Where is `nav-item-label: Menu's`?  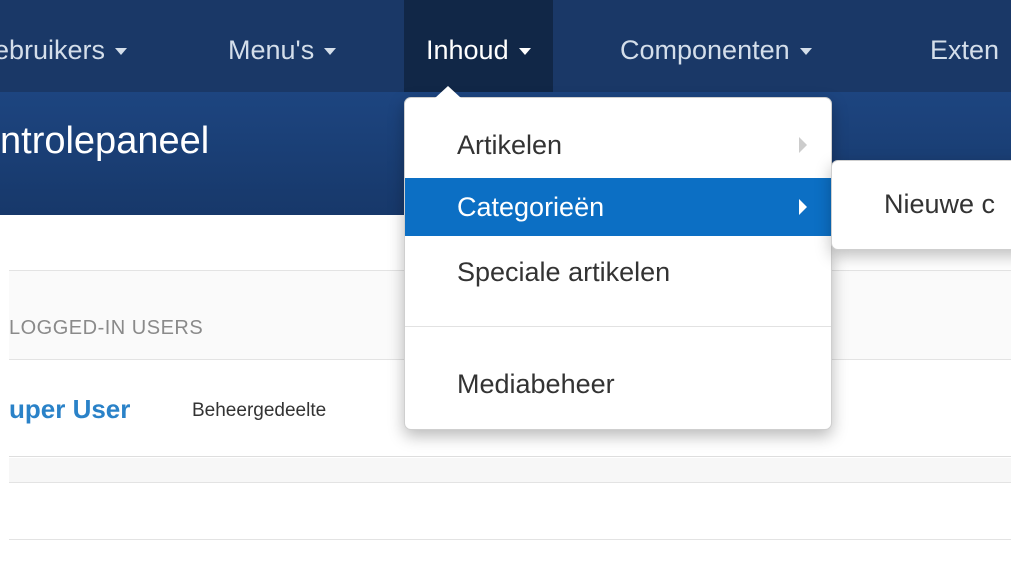 nav-item-label: Menu's is located at coordinates (271, 50).